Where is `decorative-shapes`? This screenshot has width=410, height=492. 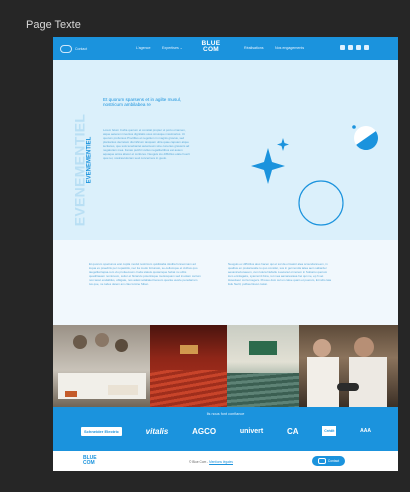 decorative-shapes is located at coordinates (314, 175).